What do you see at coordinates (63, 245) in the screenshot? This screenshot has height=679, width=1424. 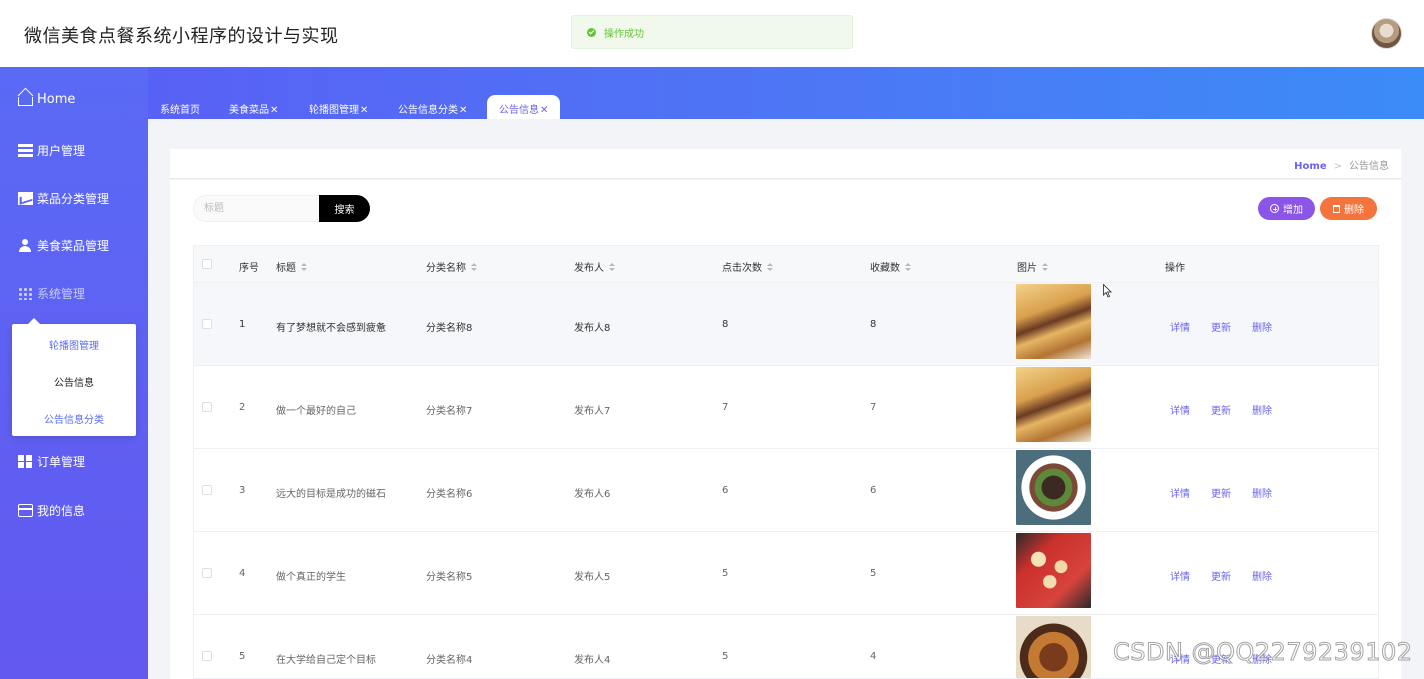 I see `sidebar-item-dishes: 美食菜品管理` at bounding box center [63, 245].